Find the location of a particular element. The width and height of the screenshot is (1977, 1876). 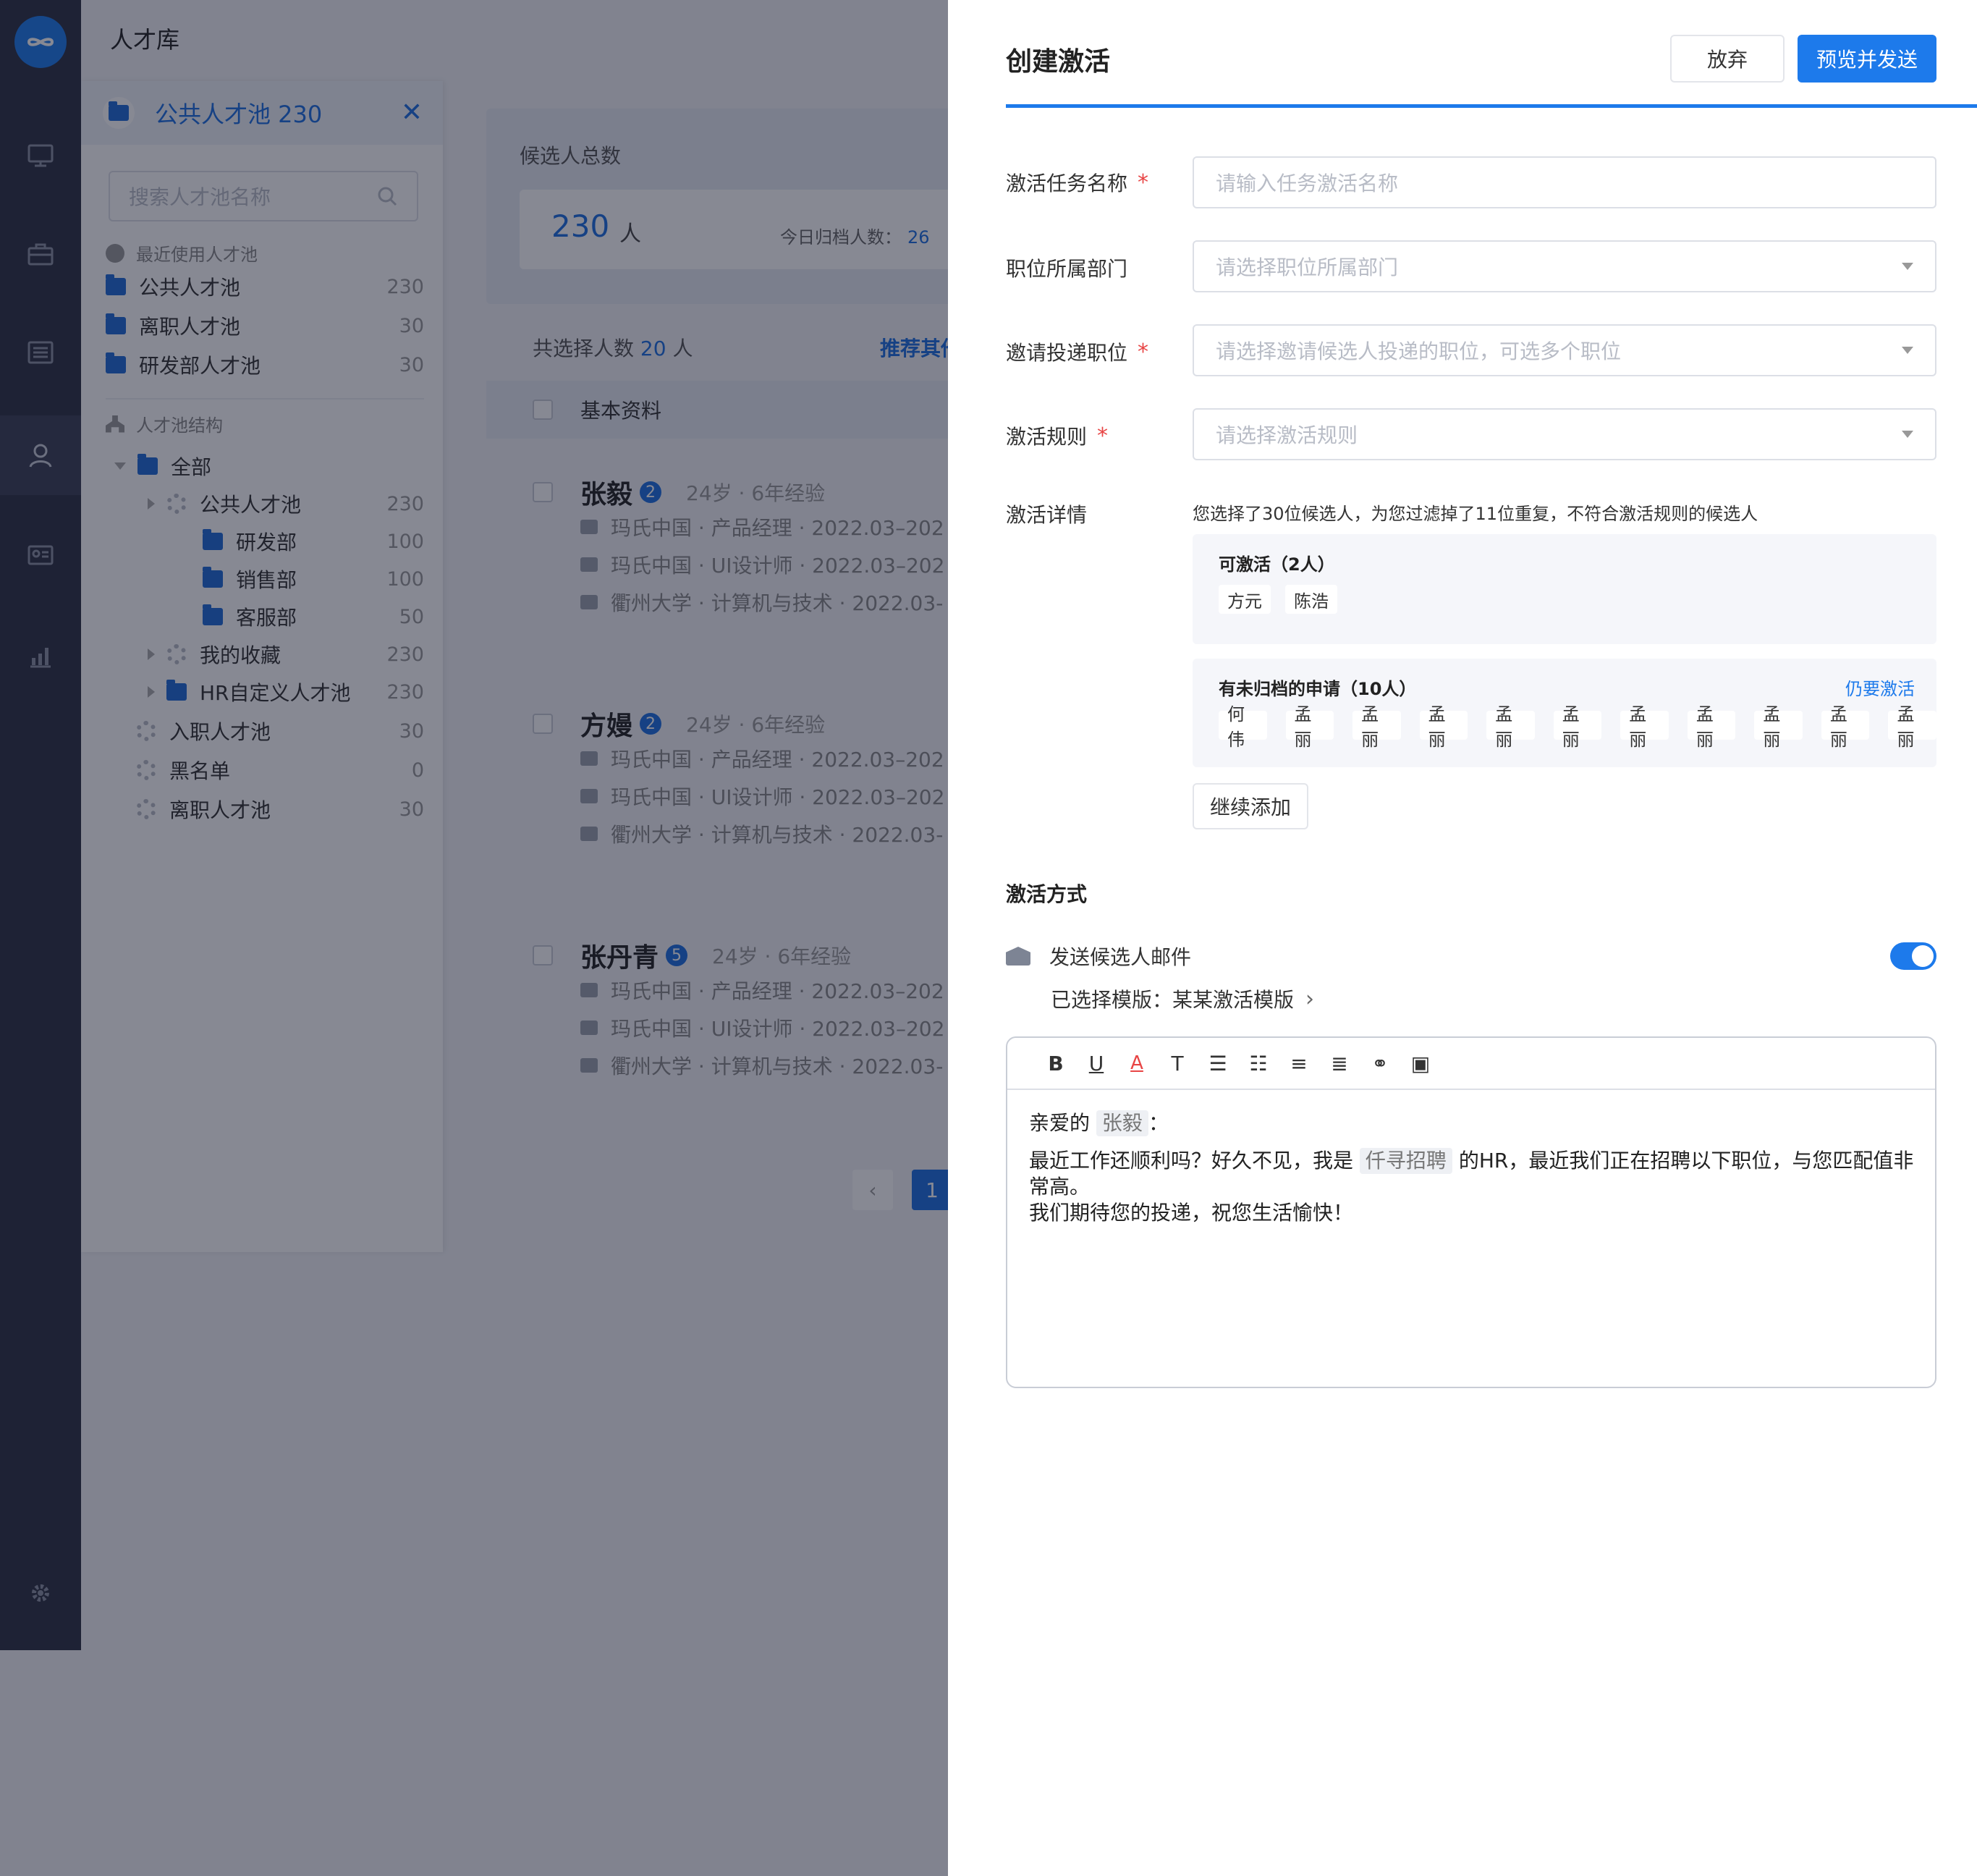

department-select: 请选择职位所属部门 is located at coordinates (1564, 266).